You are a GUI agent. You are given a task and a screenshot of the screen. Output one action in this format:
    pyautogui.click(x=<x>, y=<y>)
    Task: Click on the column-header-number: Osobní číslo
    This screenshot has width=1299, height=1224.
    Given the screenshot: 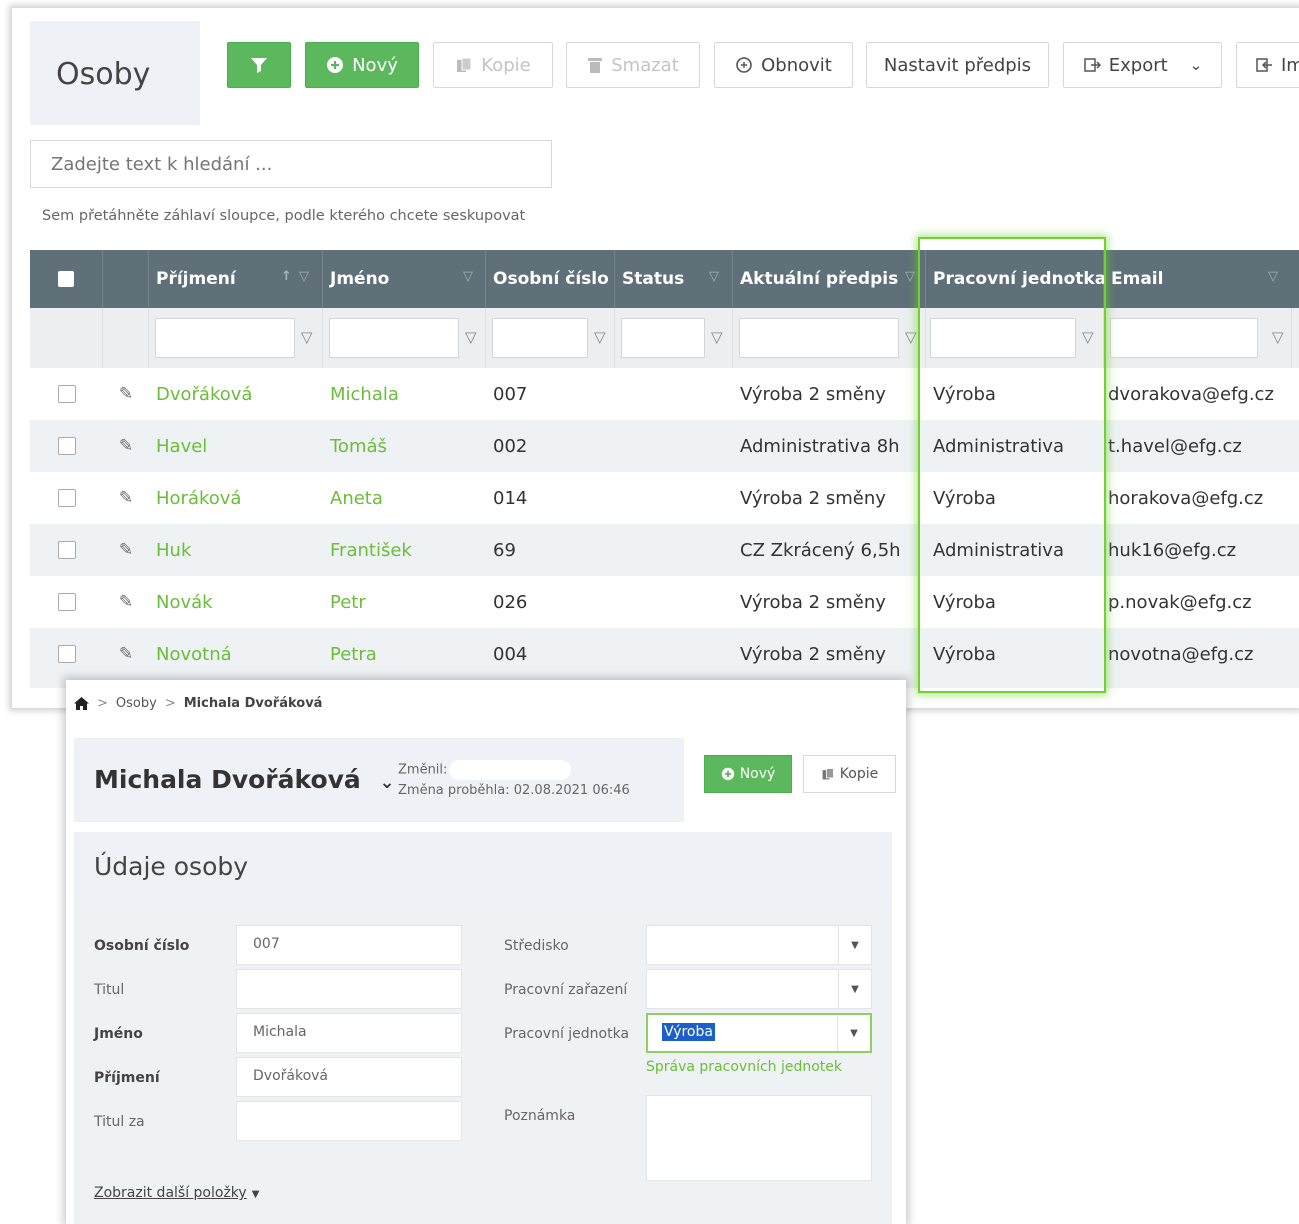 What is the action you would take?
    pyautogui.click(x=550, y=279)
    